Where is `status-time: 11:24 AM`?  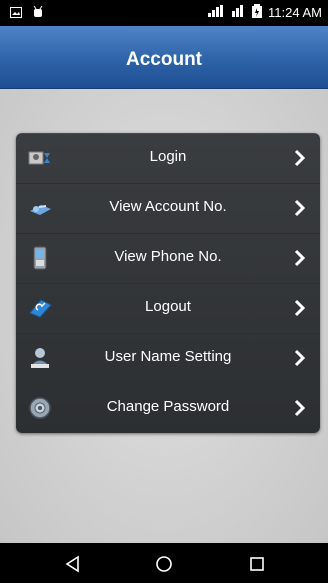
status-time: 11:24 AM is located at coordinates (295, 12).